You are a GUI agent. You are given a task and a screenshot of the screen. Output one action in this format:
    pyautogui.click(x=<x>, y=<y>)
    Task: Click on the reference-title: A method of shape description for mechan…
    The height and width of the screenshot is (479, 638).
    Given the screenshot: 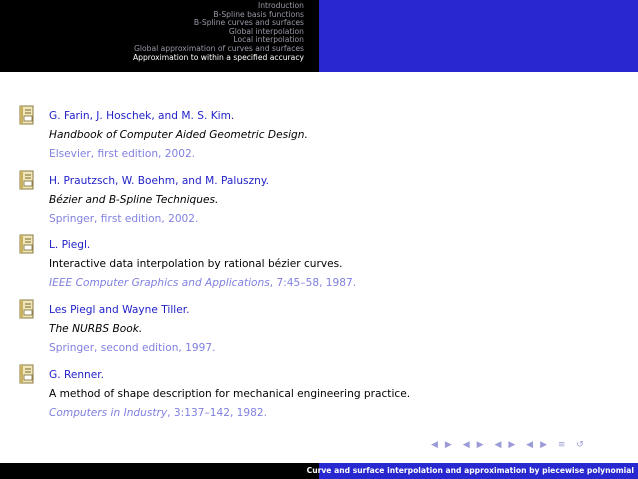 What is the action you would take?
    pyautogui.click(x=230, y=394)
    